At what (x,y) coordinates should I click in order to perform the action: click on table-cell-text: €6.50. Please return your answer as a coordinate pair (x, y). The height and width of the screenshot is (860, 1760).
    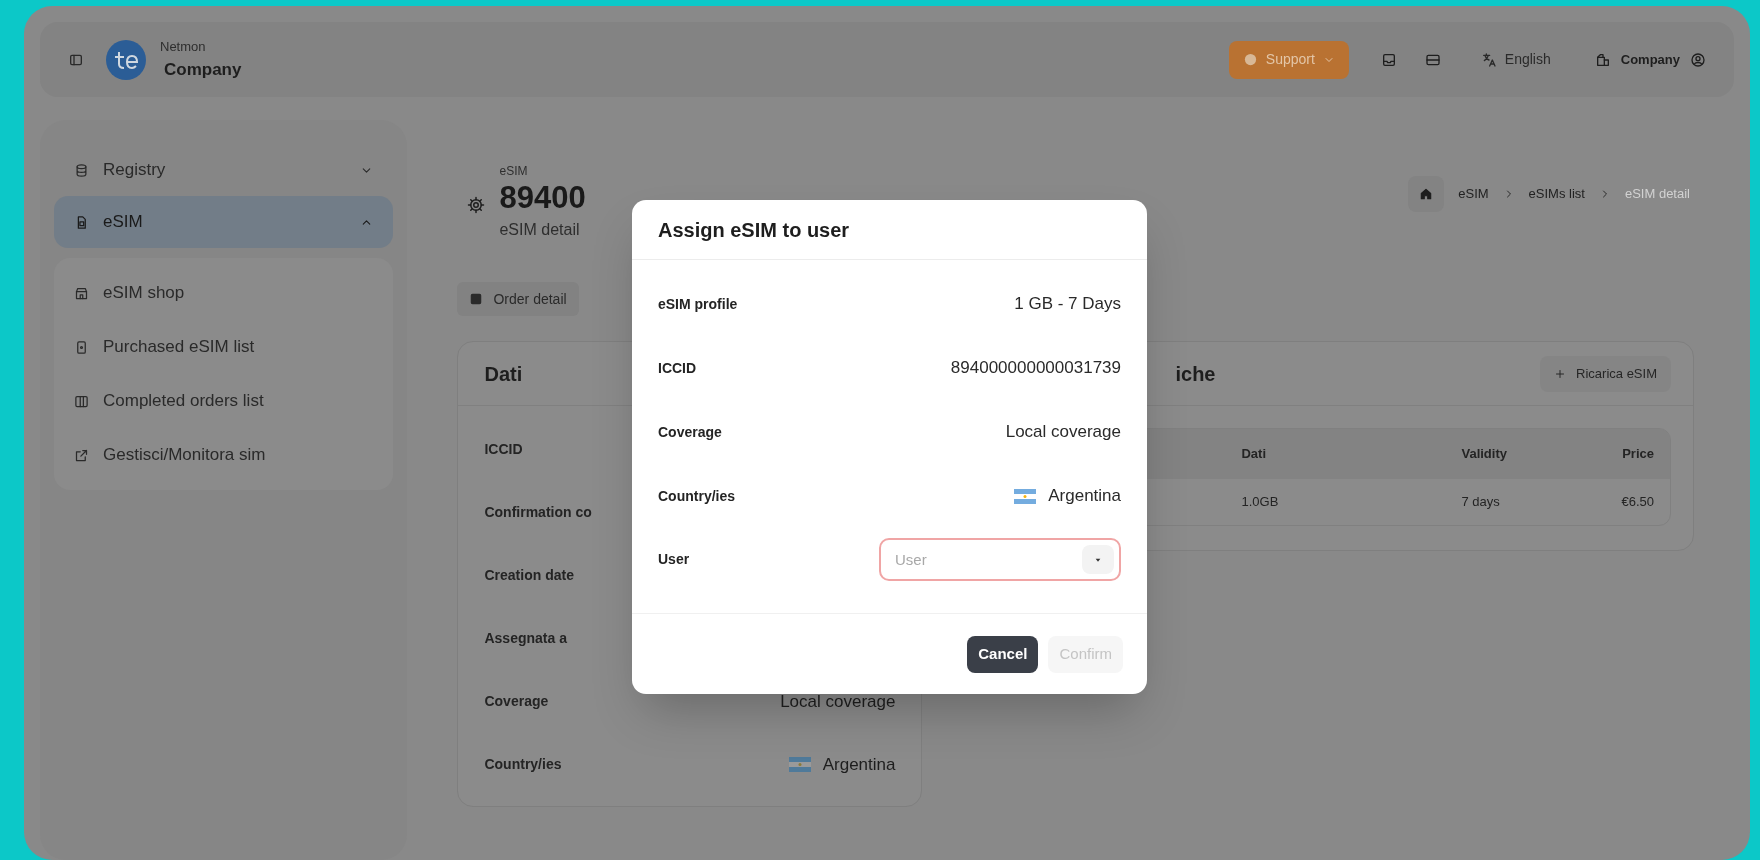
    Looking at the image, I should click on (1637, 502).